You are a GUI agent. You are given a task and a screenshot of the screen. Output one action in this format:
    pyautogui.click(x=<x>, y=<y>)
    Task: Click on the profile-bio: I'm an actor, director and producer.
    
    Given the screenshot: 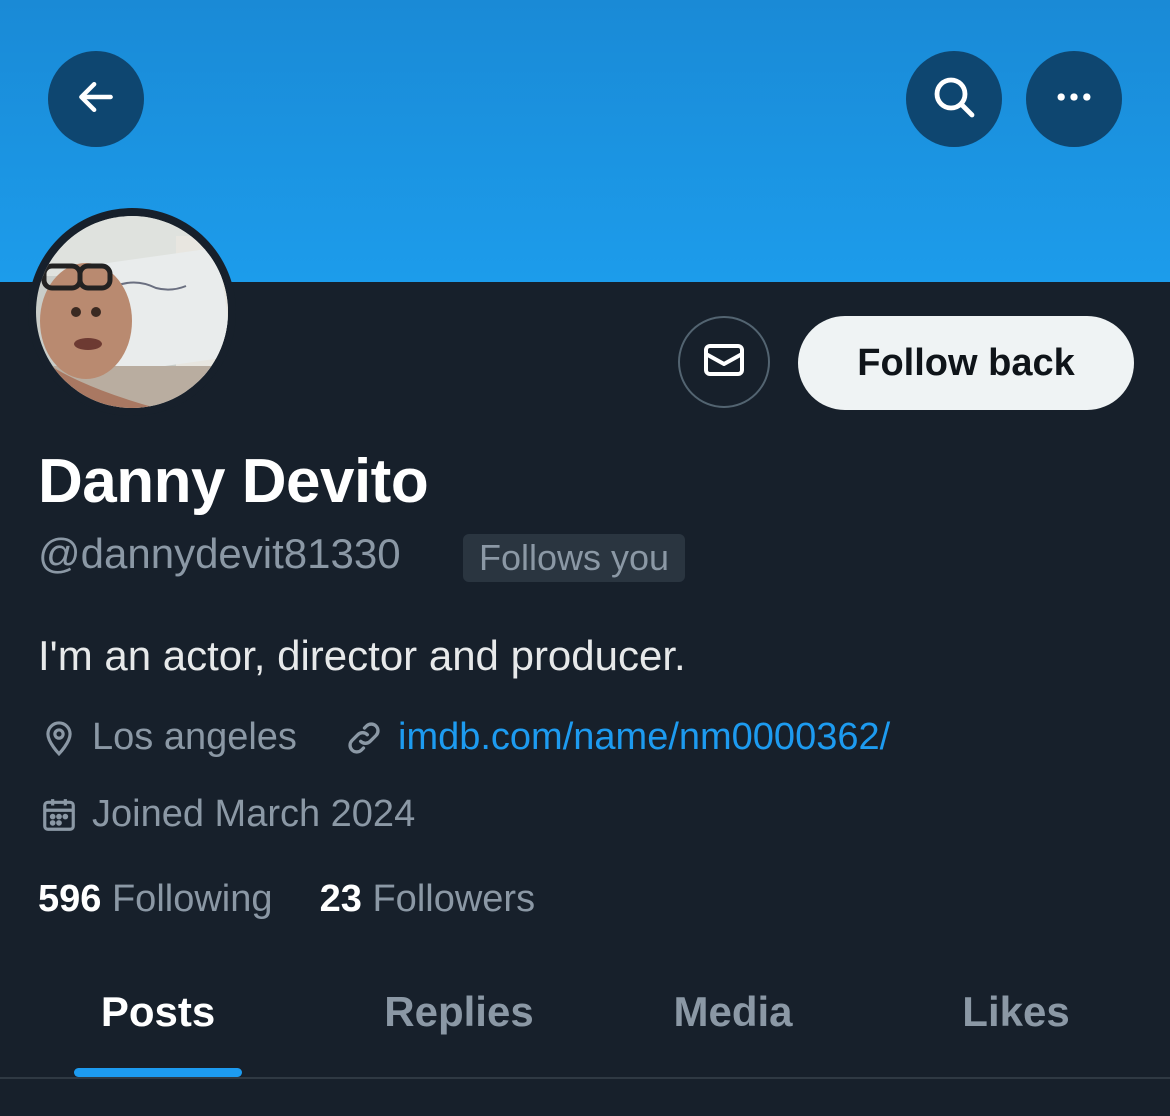 What is the action you would take?
    pyautogui.click(x=362, y=655)
    